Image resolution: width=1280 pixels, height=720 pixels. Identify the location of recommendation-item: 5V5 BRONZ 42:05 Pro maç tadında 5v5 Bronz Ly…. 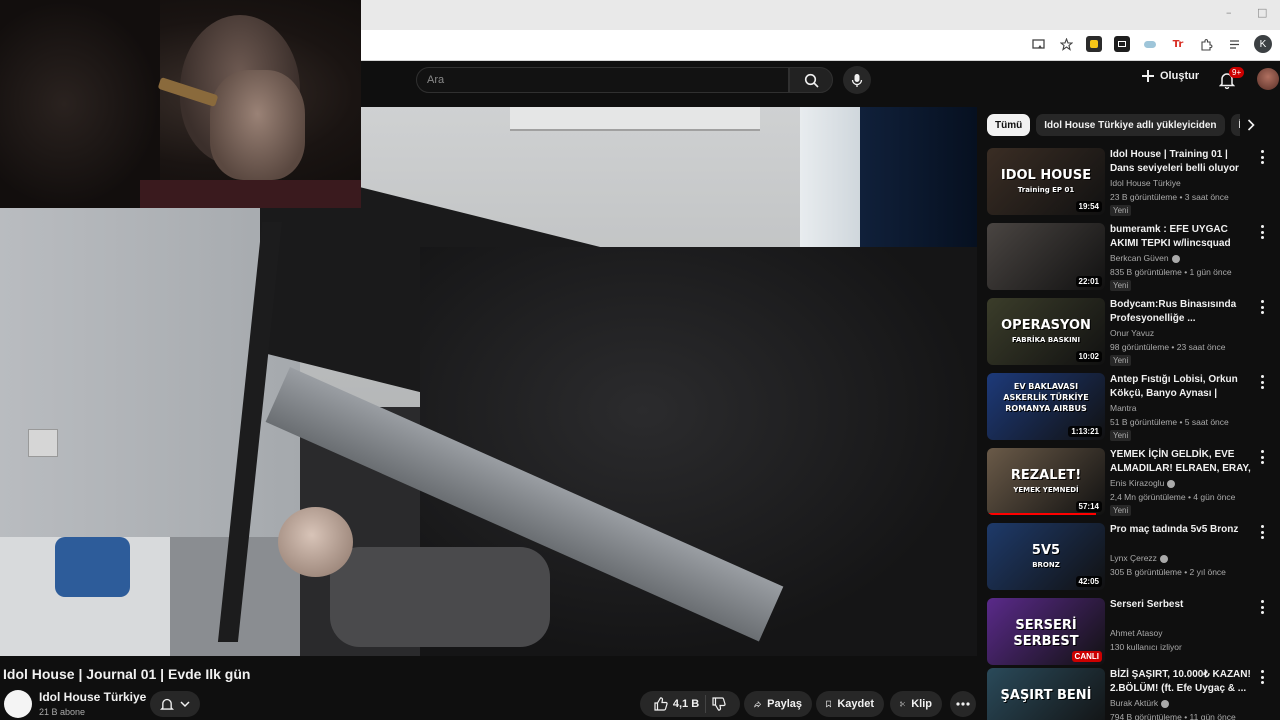
(1133, 558).